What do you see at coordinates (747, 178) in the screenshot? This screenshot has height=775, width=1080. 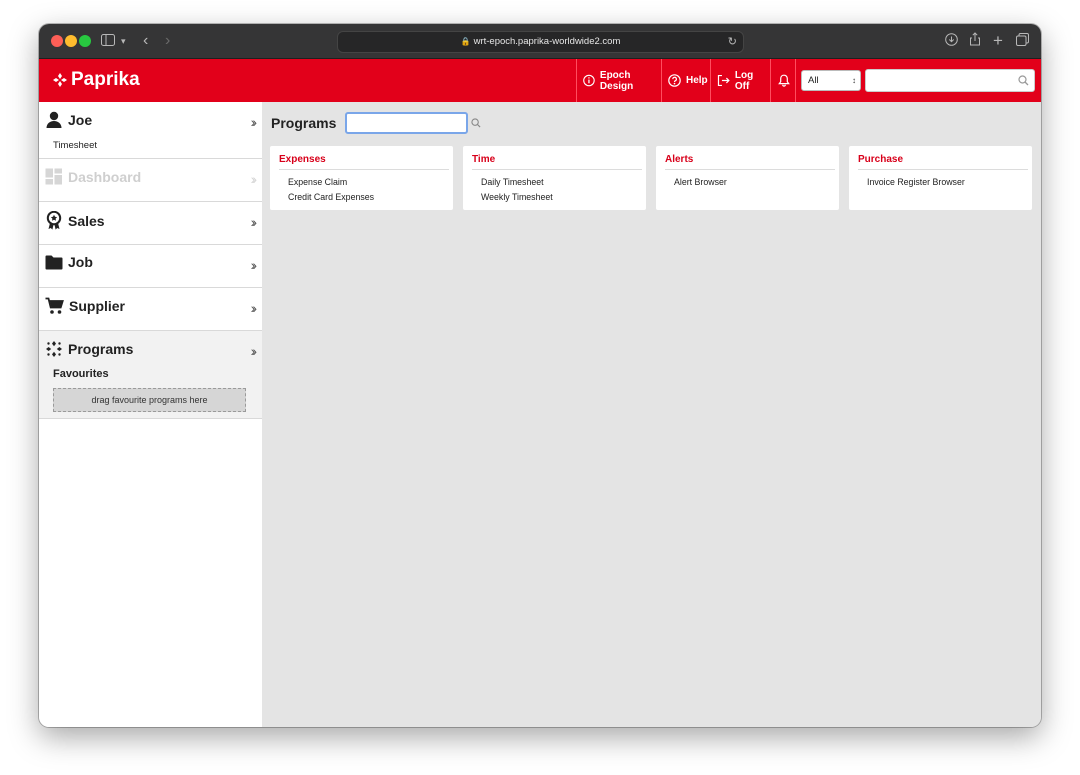 I see `program-card-alerts: Alerts Alert Browser` at bounding box center [747, 178].